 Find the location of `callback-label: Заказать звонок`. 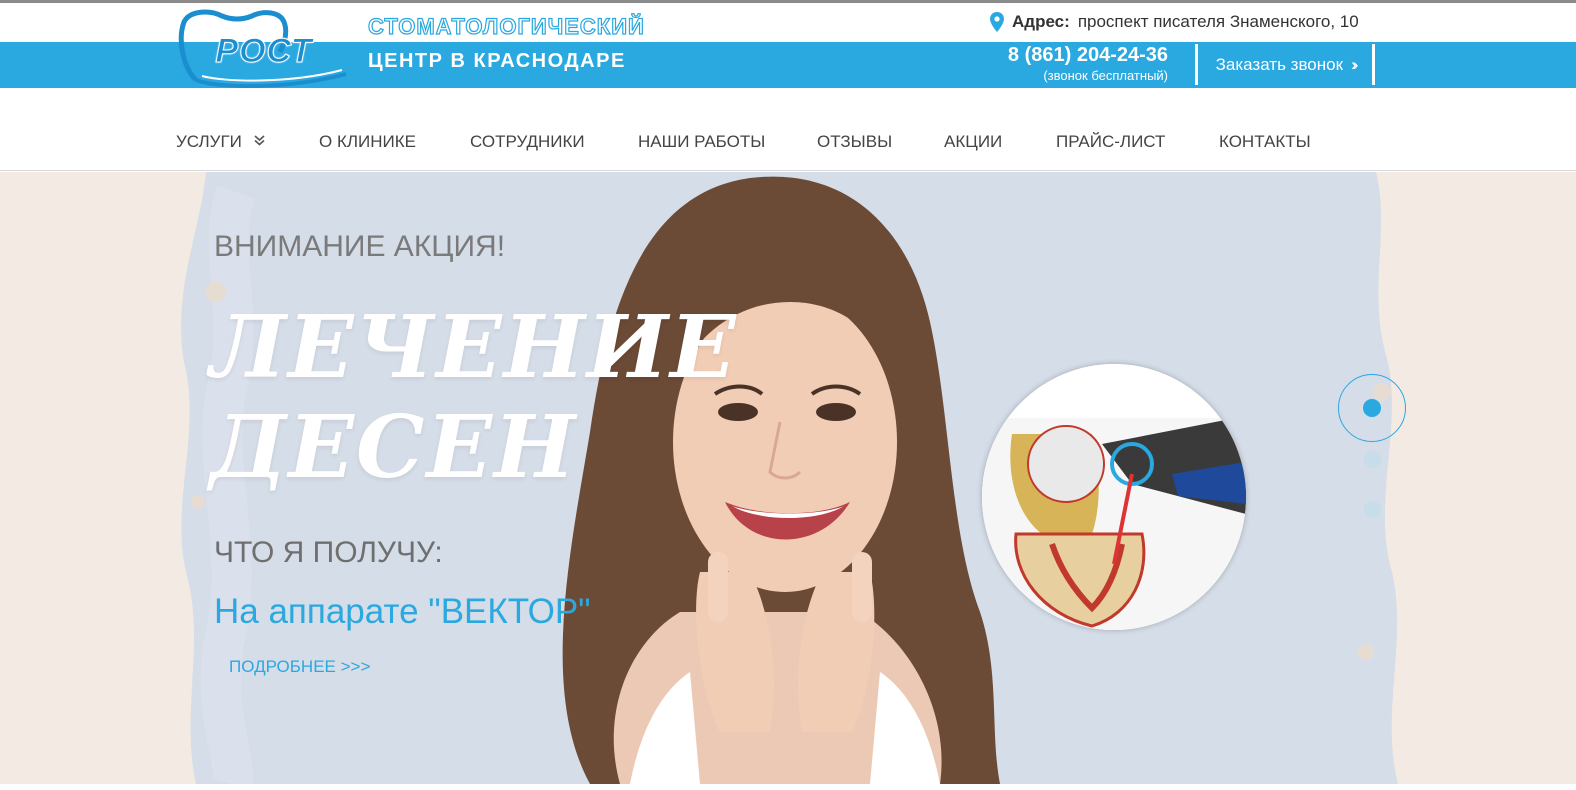

callback-label: Заказать звонок is located at coordinates (1279, 64).